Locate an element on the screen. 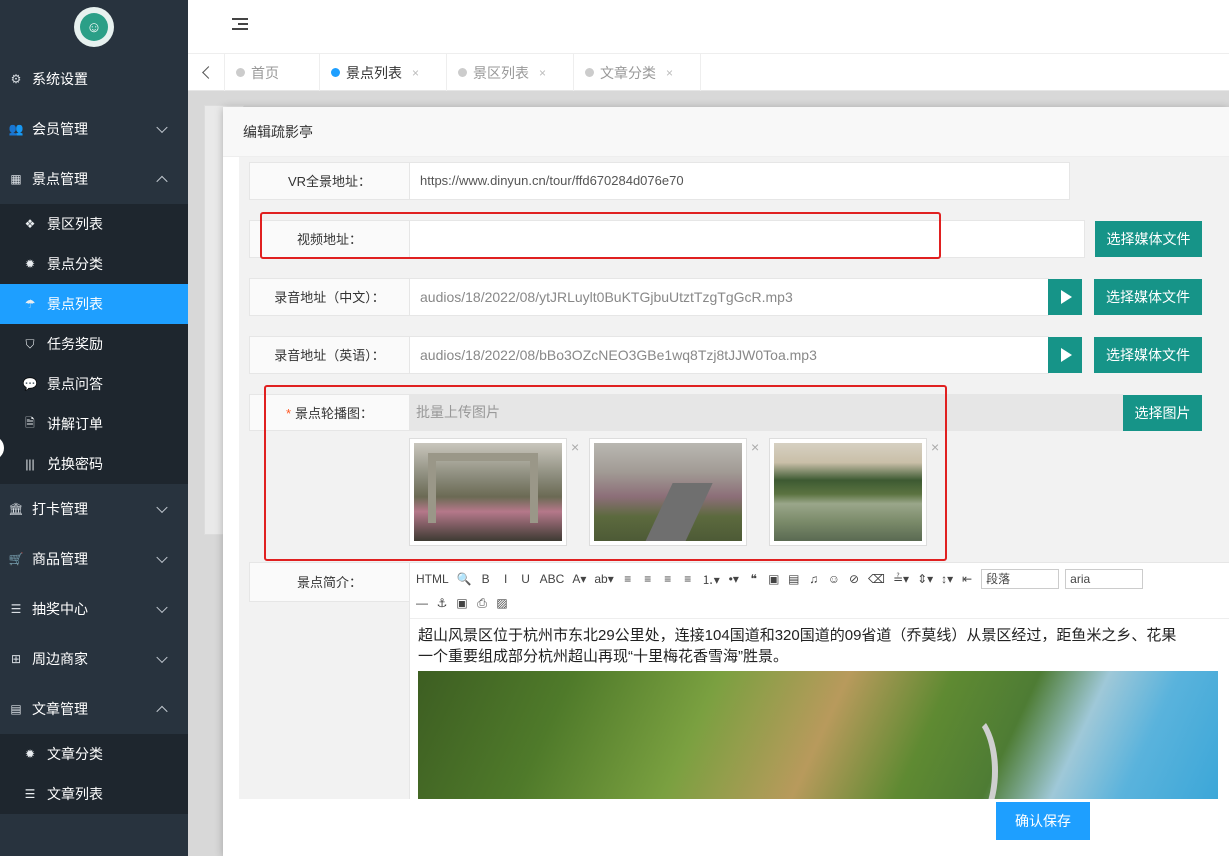 Image resolution: width=1229 pixels, height=856 pixels. play-audio-en-button is located at coordinates (1065, 355).